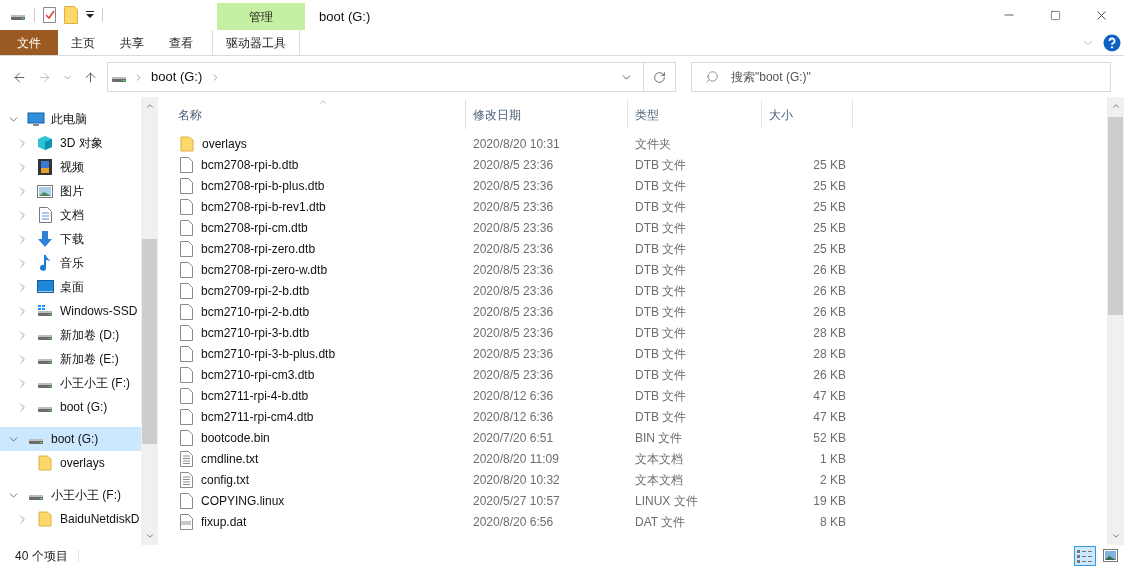 This screenshot has height=566, width=1124. I want to click on file-row: bcm2708-rpi-b-plus.dtb 2020/8/5 23:36 DTB 文件 25 KB, so click(638, 185).